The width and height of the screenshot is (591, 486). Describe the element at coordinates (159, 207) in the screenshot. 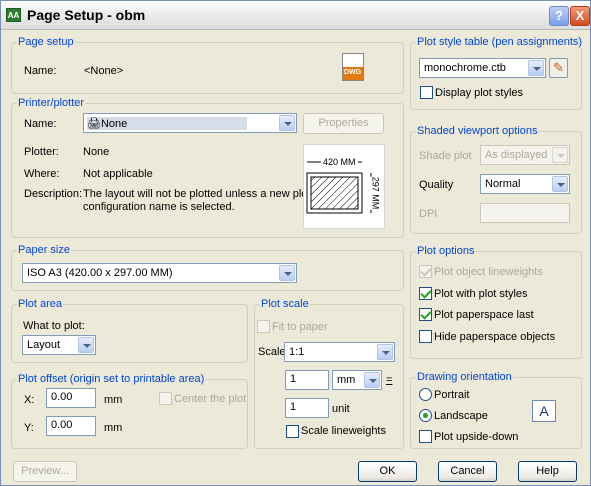

I see `description-line-2: configuration name is selected.` at that location.